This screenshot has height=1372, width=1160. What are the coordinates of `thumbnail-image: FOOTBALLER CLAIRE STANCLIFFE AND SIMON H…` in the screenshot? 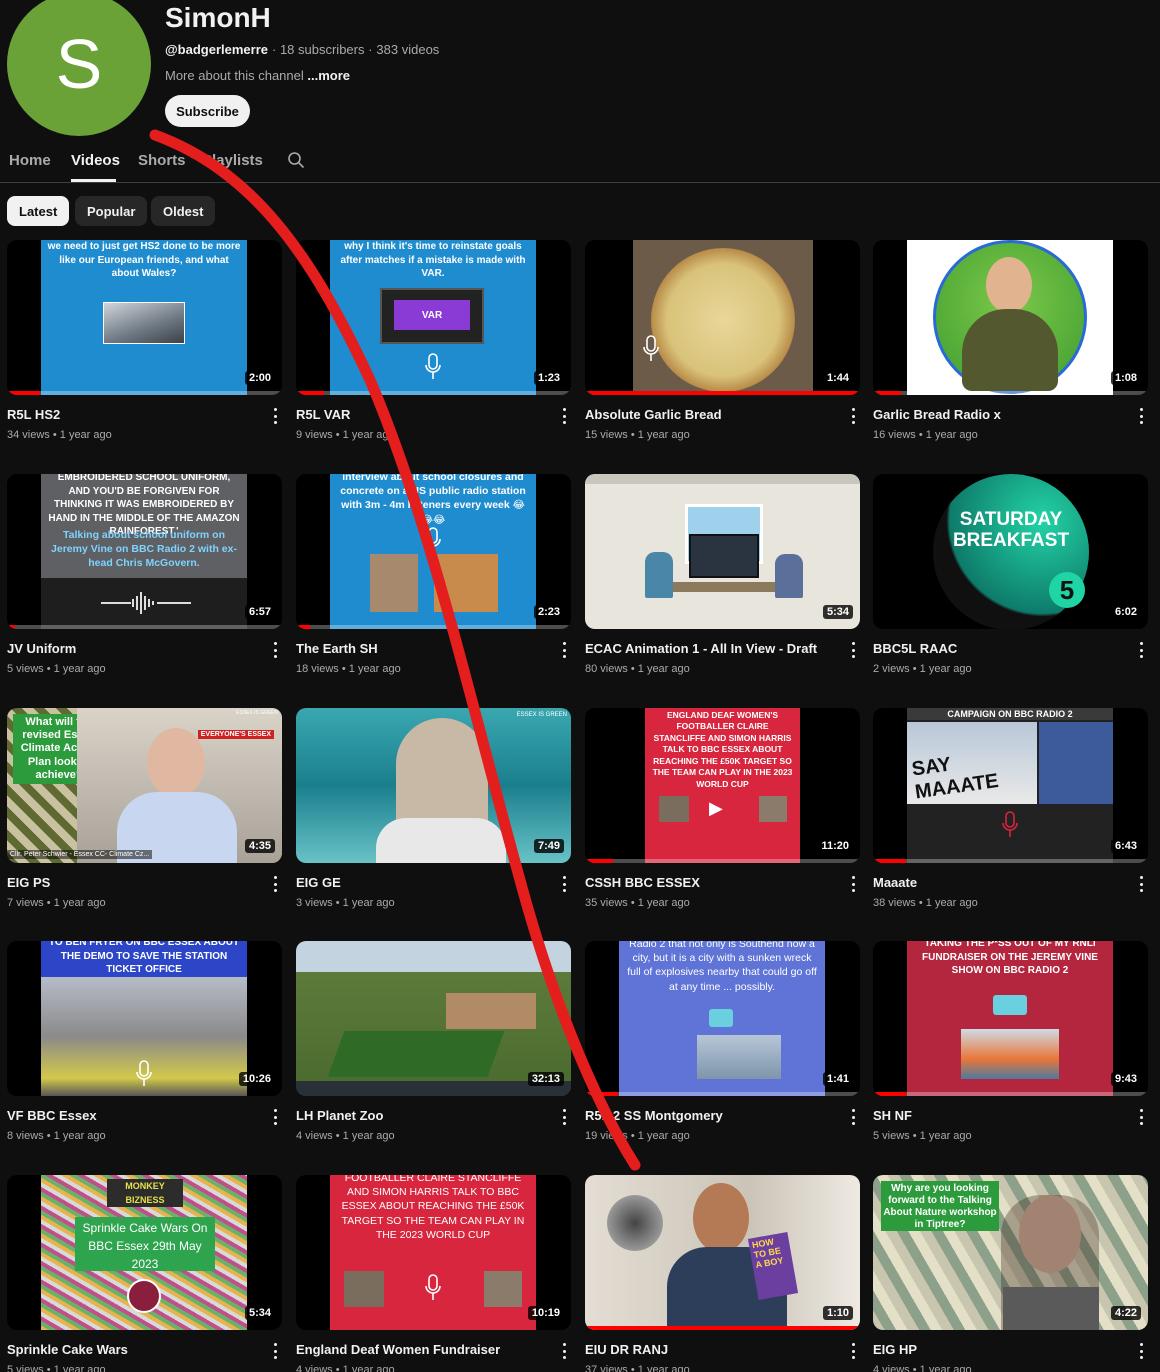 It's located at (433, 1252).